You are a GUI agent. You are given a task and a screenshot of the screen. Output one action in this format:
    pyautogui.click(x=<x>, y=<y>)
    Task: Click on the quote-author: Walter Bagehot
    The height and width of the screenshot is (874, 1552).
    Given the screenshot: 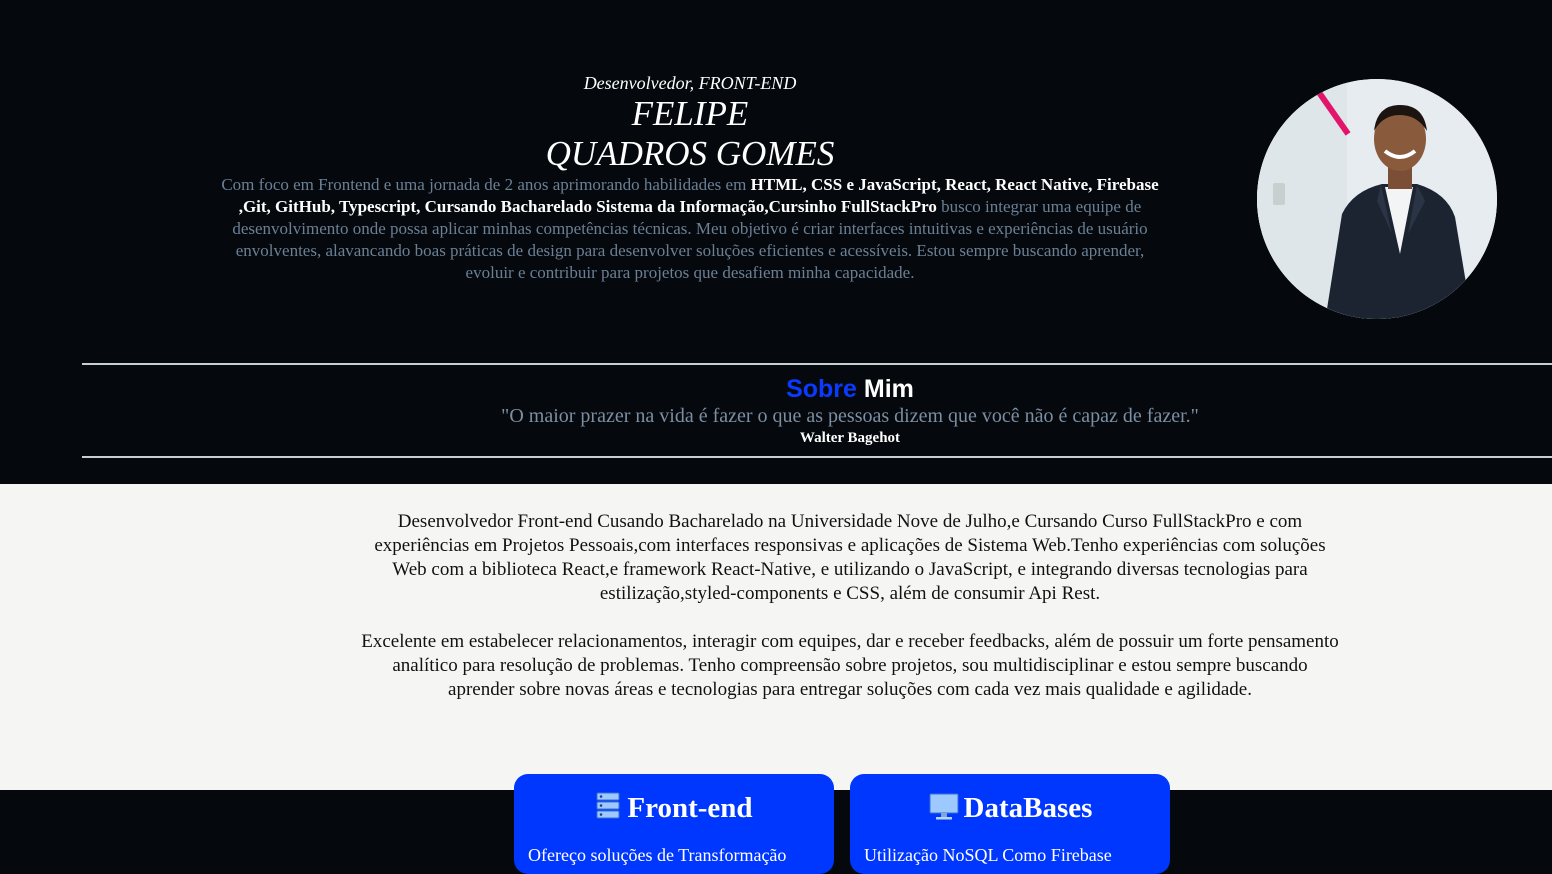 What is the action you would take?
    pyautogui.click(x=850, y=438)
    